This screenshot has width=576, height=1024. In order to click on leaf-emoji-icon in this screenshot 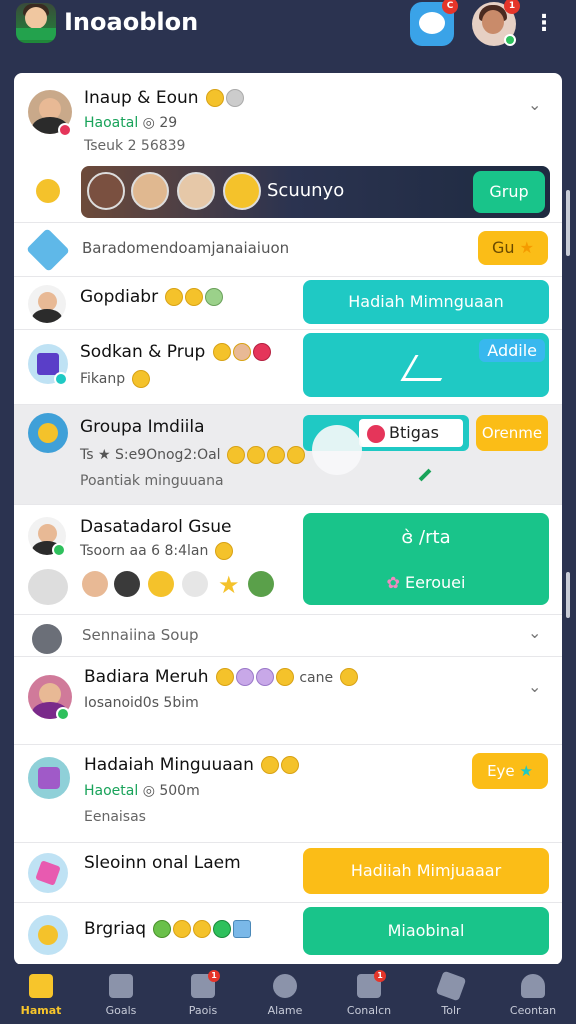, I will do `click(214, 297)`.